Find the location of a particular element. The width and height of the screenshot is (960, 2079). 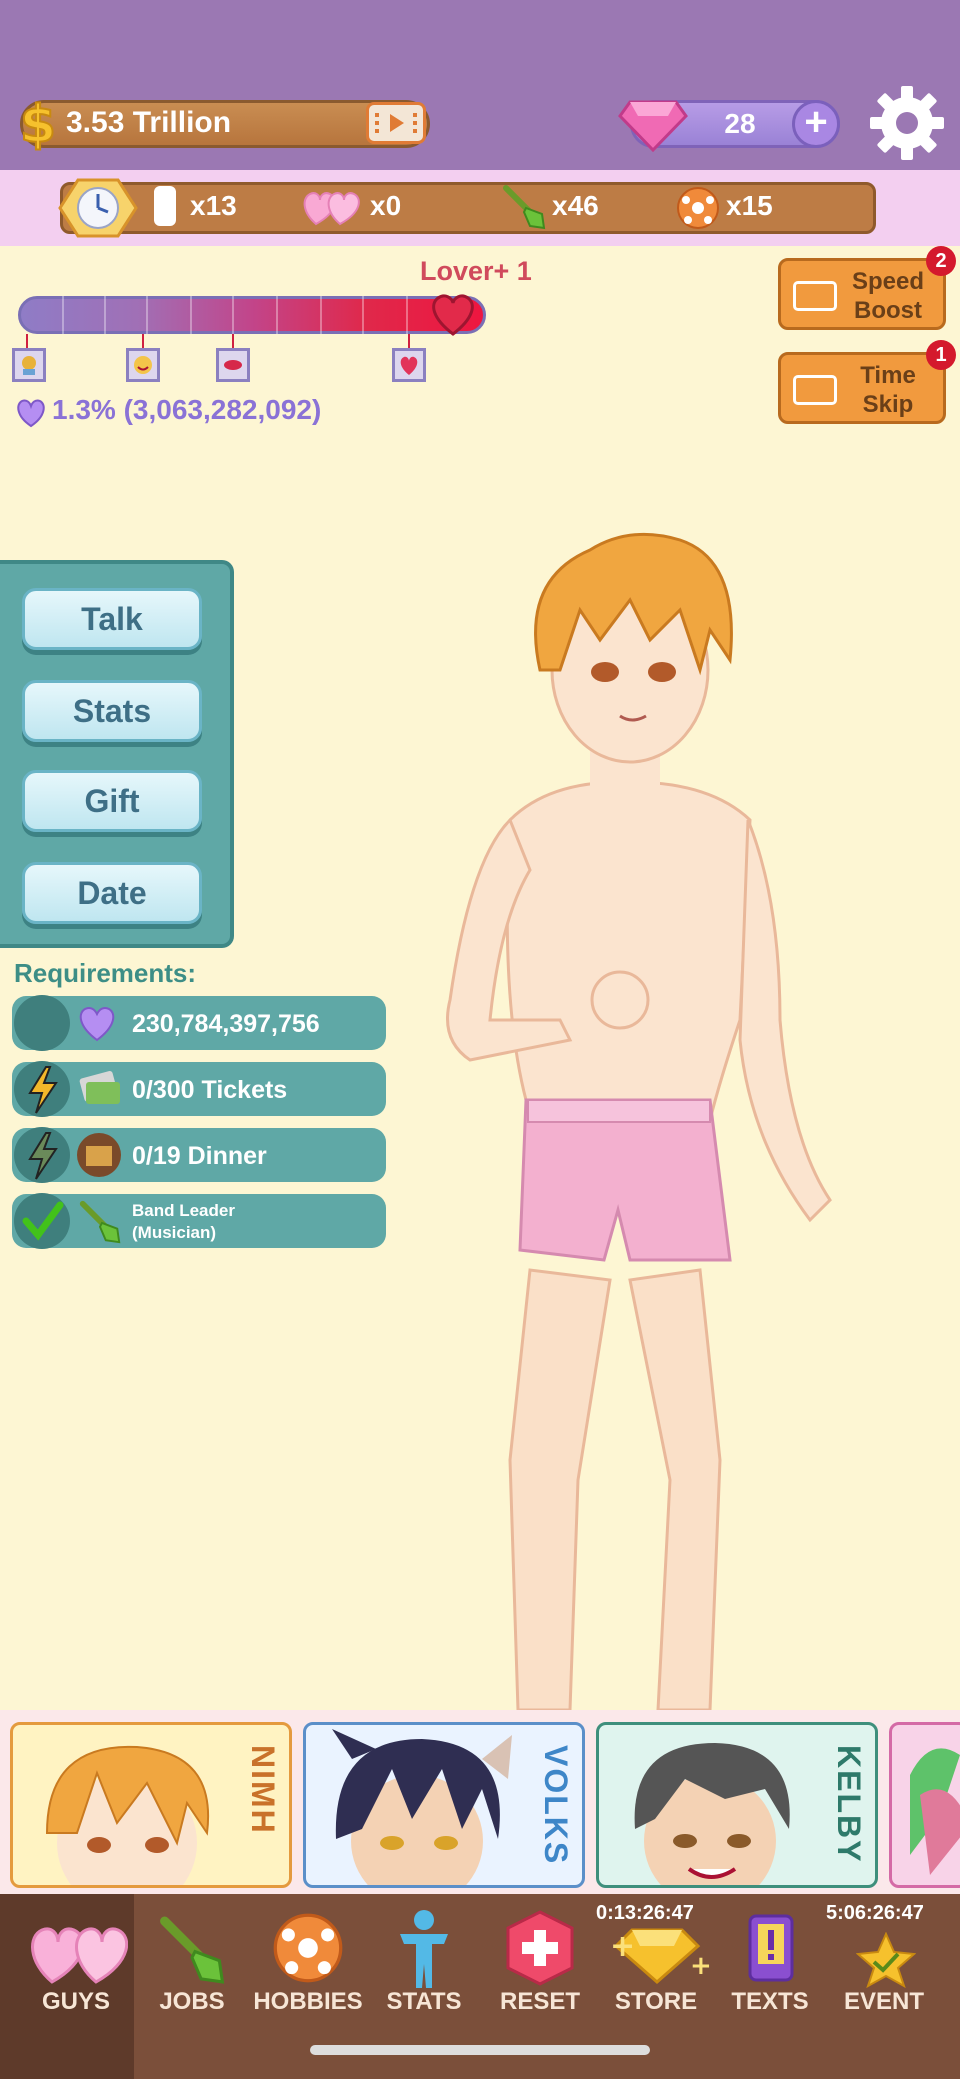

guy-name: NIMH is located at coordinates (263, 1790).